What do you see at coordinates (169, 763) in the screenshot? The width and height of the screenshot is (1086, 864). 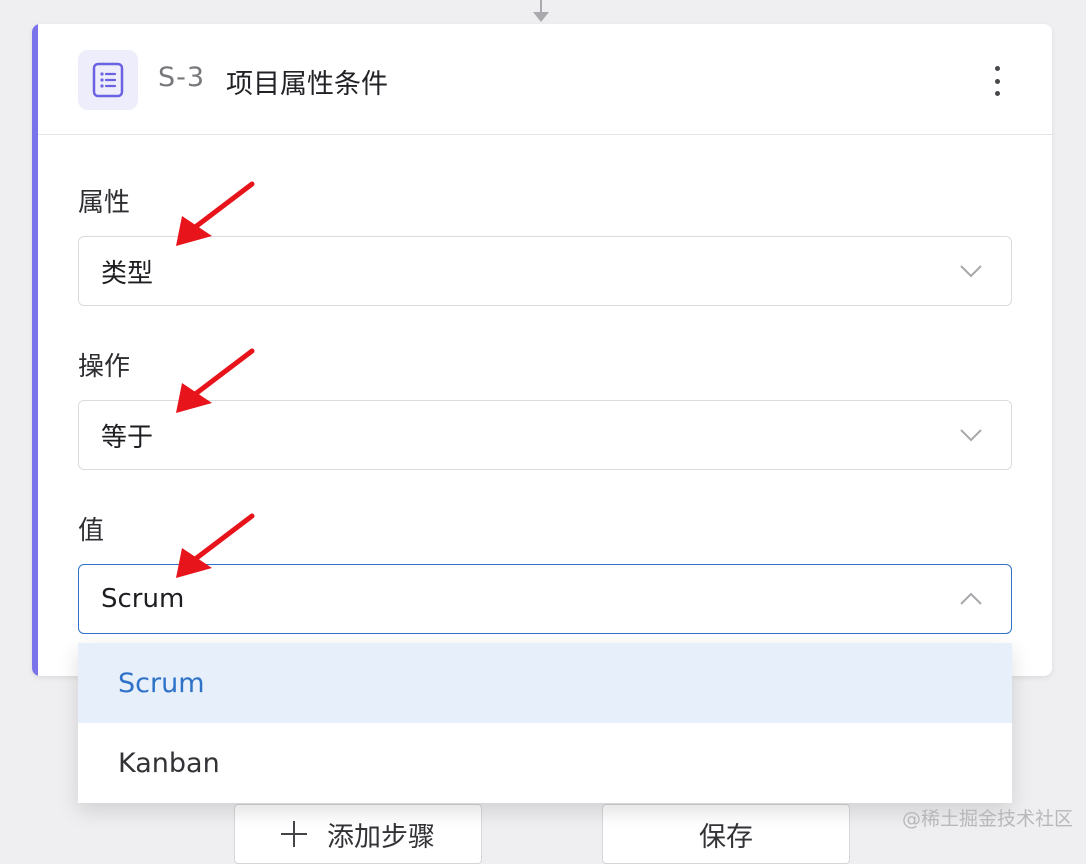 I see `option-label: Kanban` at bounding box center [169, 763].